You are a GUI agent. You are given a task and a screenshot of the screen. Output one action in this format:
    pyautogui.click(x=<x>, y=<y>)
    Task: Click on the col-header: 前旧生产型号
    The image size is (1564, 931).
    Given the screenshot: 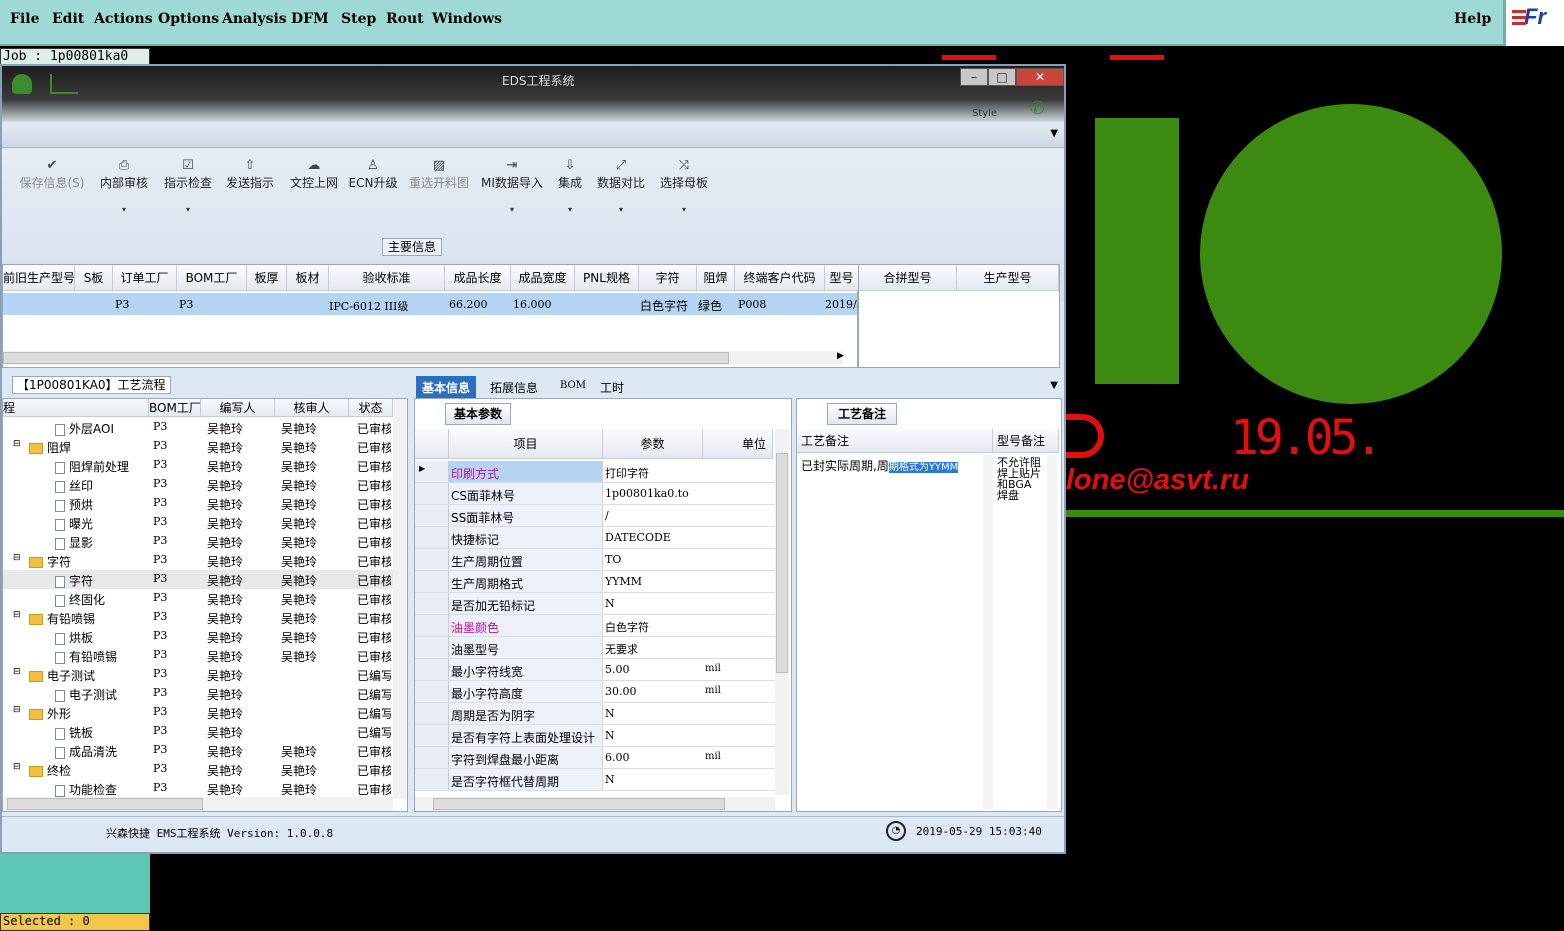 What is the action you would take?
    pyautogui.click(x=39, y=278)
    